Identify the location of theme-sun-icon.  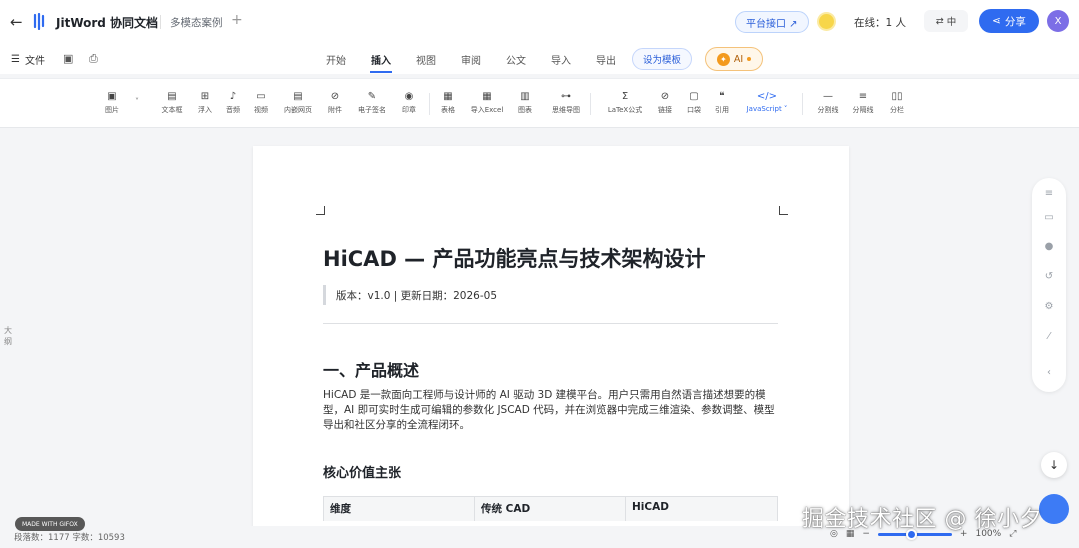
(826, 21).